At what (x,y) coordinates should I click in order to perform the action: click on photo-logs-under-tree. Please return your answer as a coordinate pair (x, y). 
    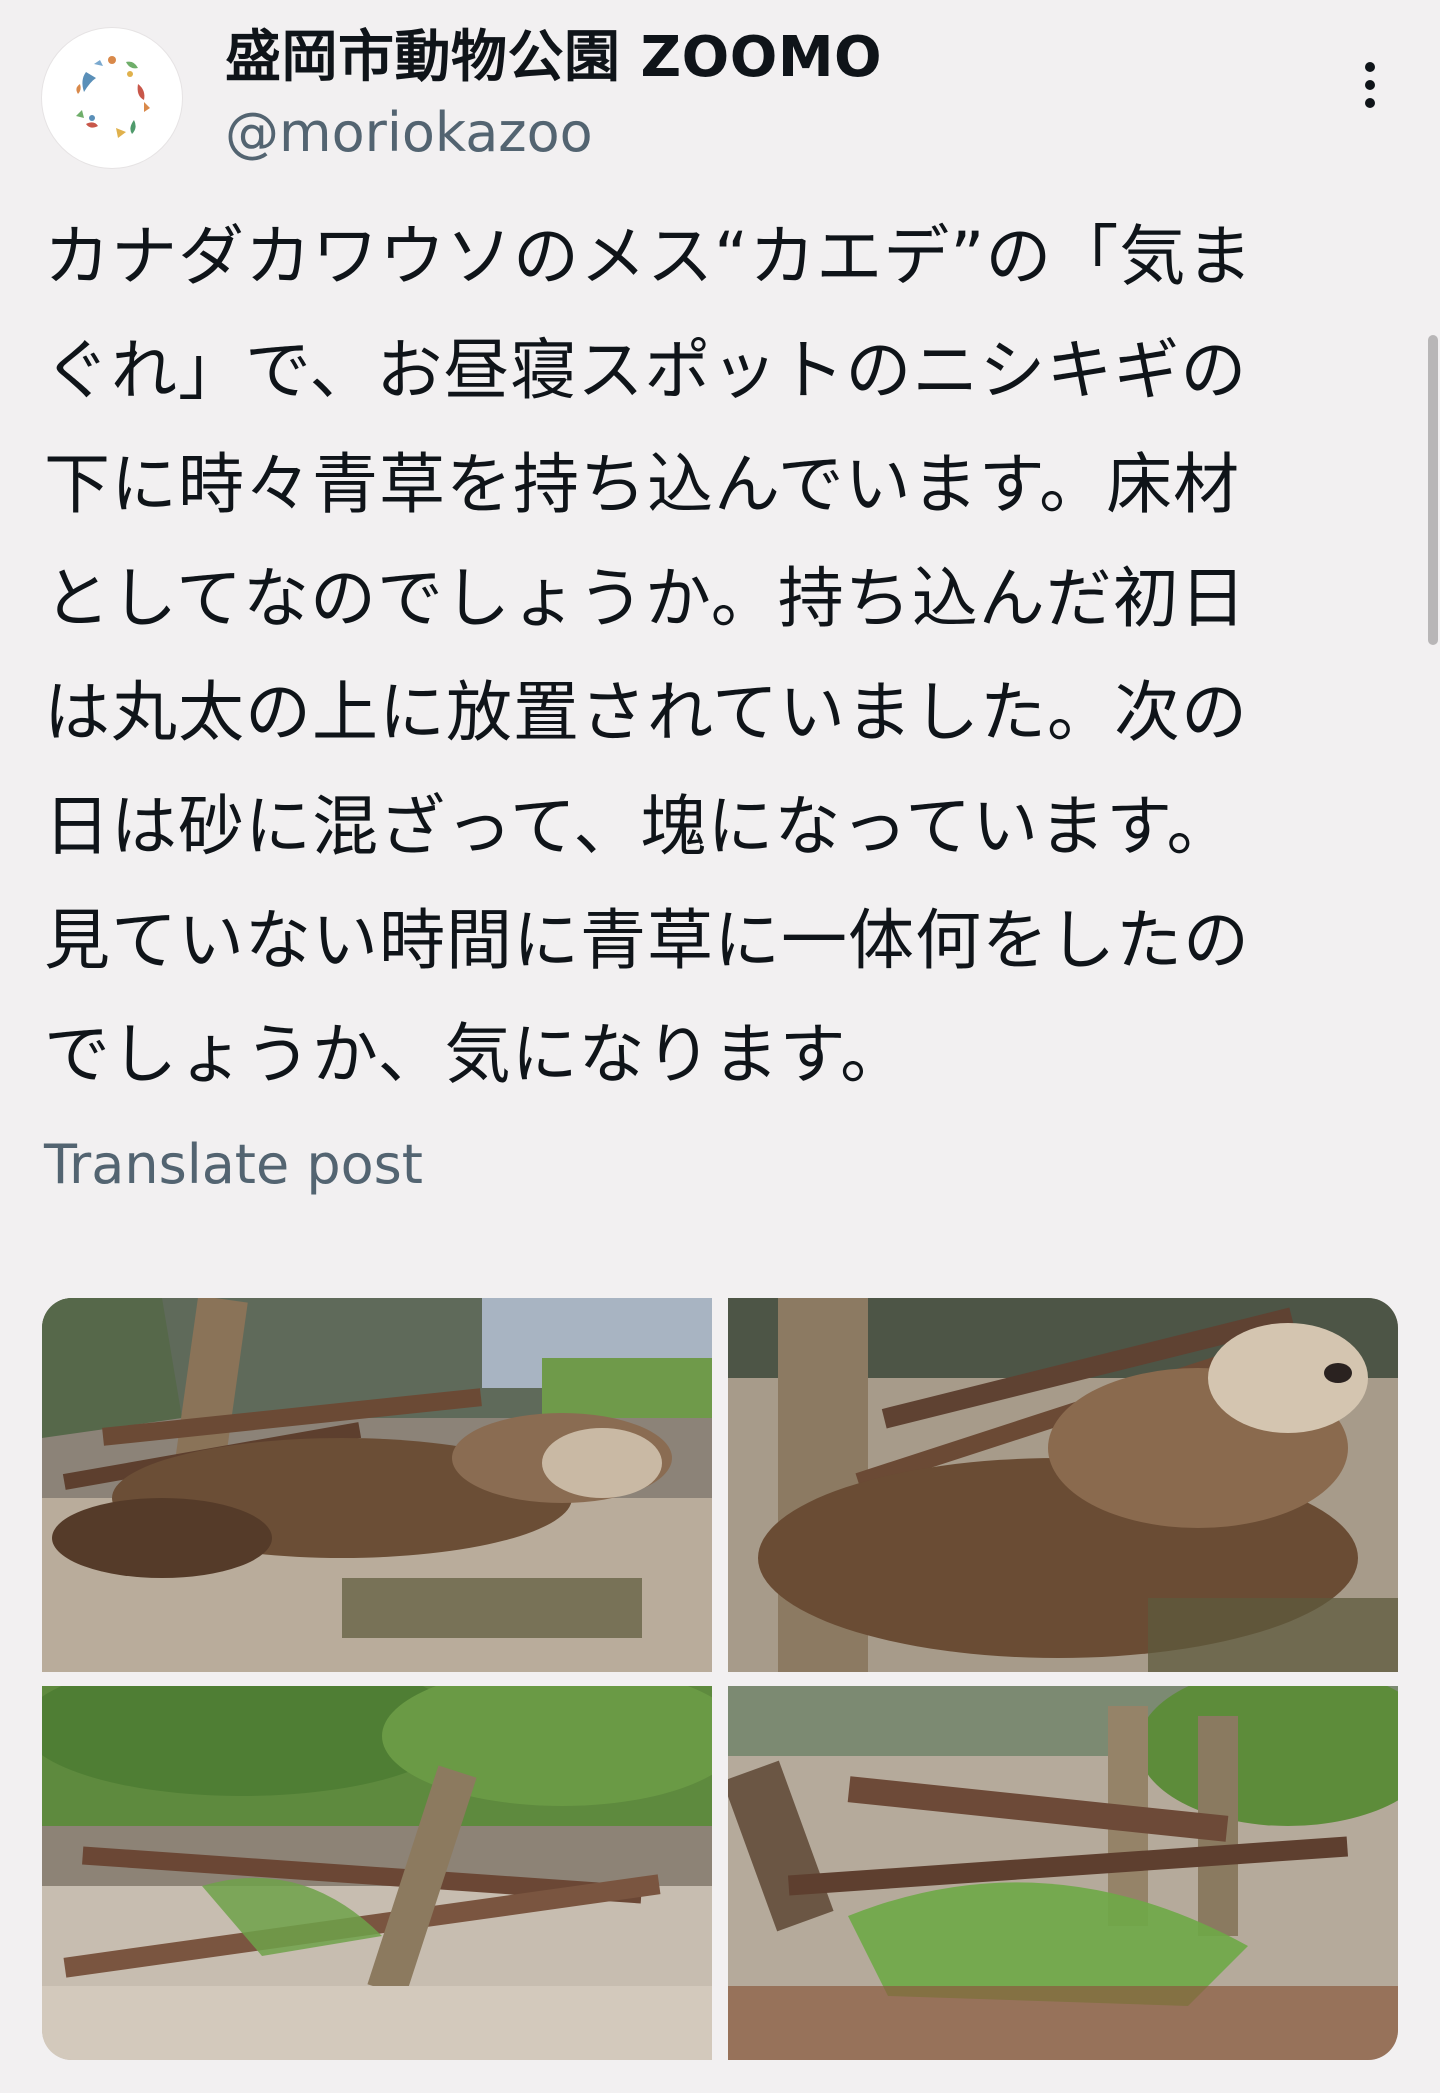
    Looking at the image, I should click on (377, 1873).